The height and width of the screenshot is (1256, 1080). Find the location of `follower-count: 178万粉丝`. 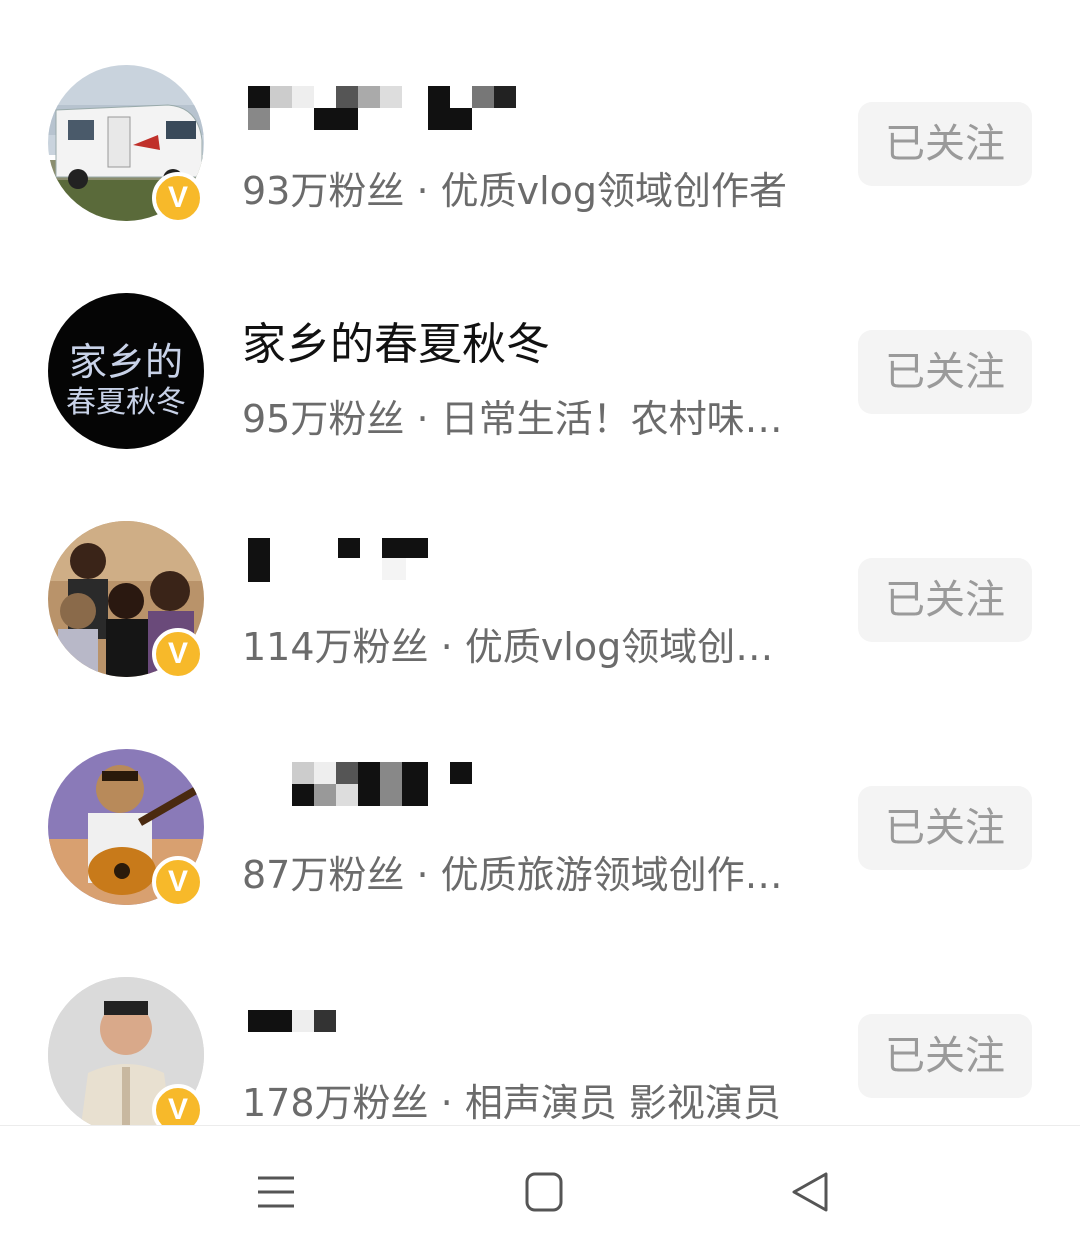

follower-count: 178万粉丝 is located at coordinates (335, 1103).